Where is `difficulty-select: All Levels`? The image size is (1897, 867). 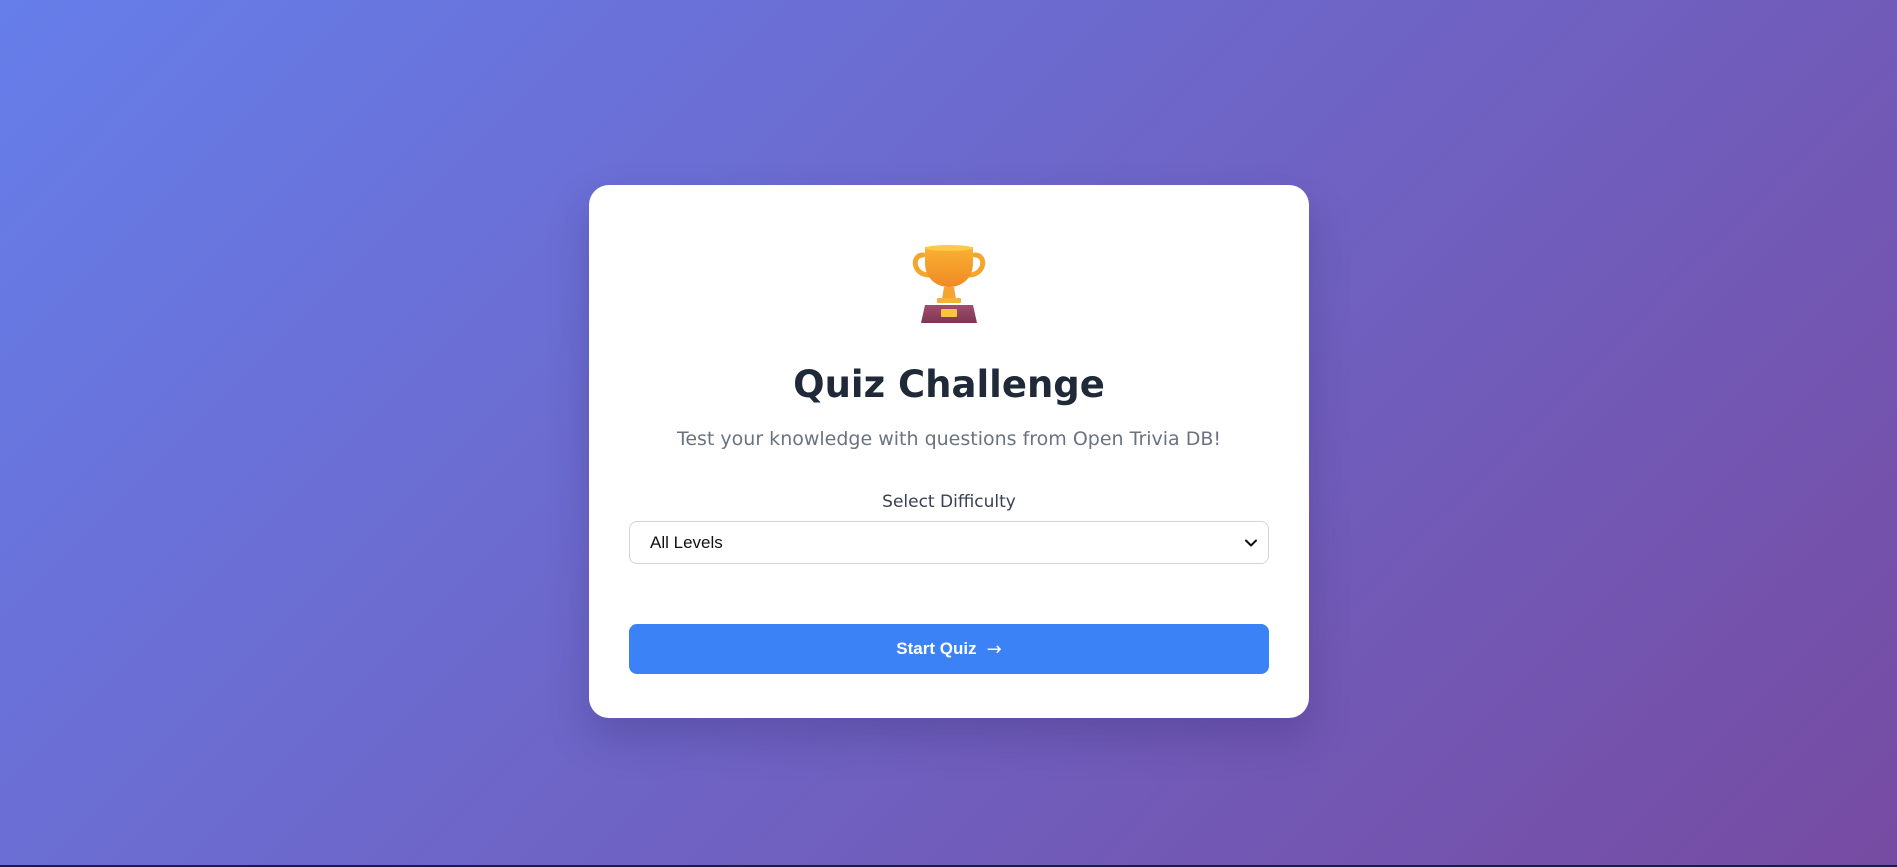 difficulty-select: All Levels is located at coordinates (949, 542).